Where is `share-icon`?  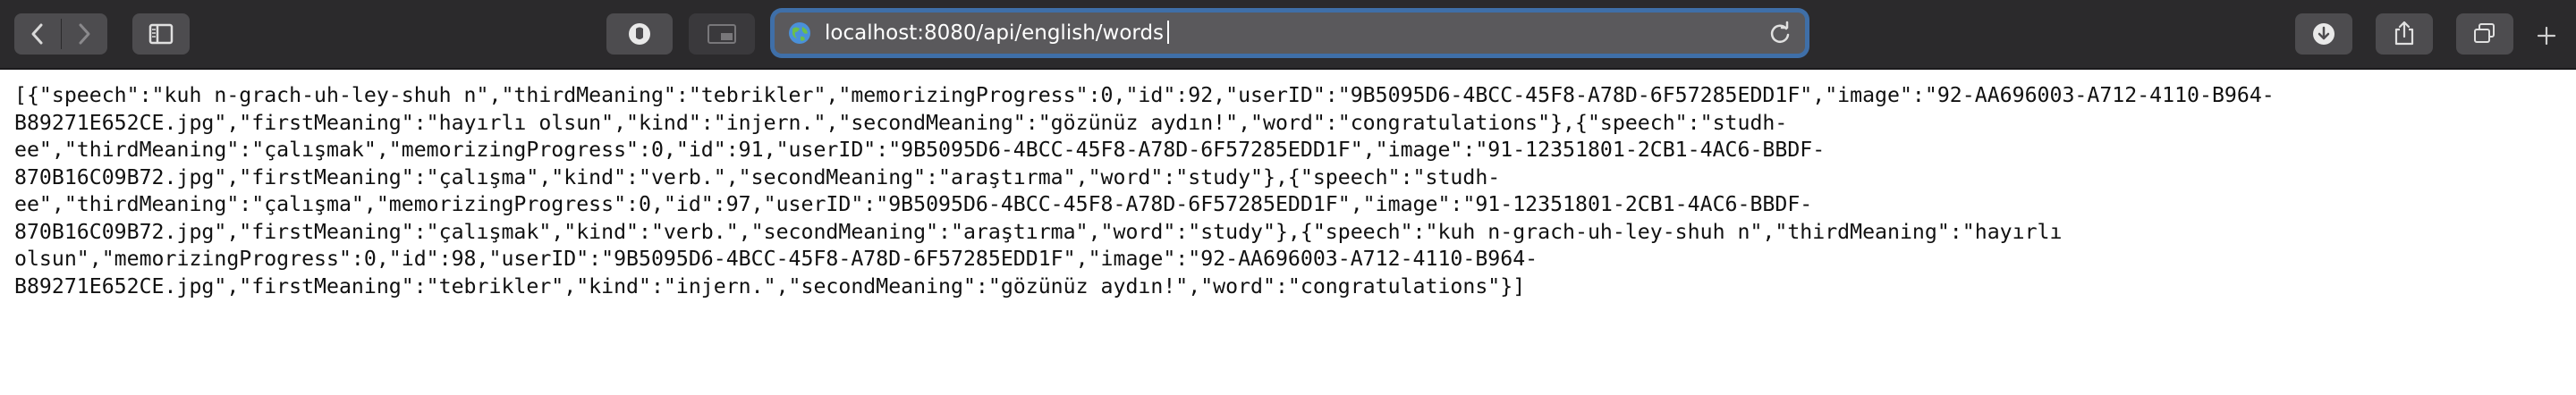 share-icon is located at coordinates (2404, 33).